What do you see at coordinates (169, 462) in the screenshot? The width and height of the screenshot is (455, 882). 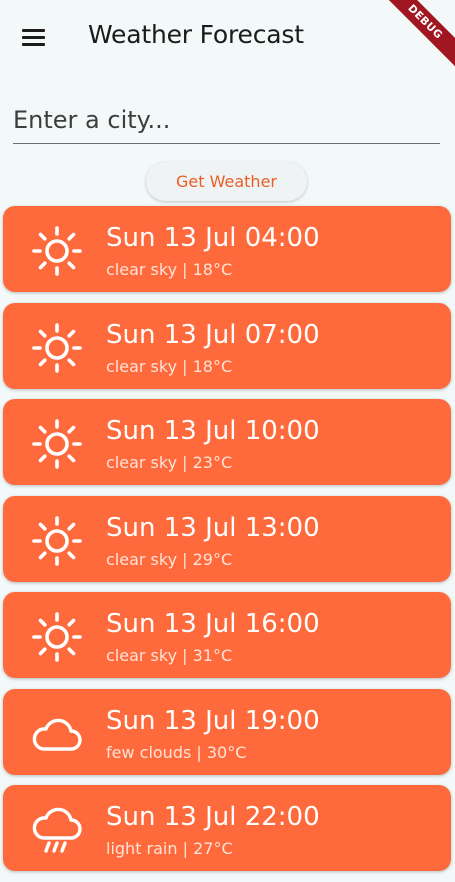 I see `forecast-summary: clear sky | 23°C` at bounding box center [169, 462].